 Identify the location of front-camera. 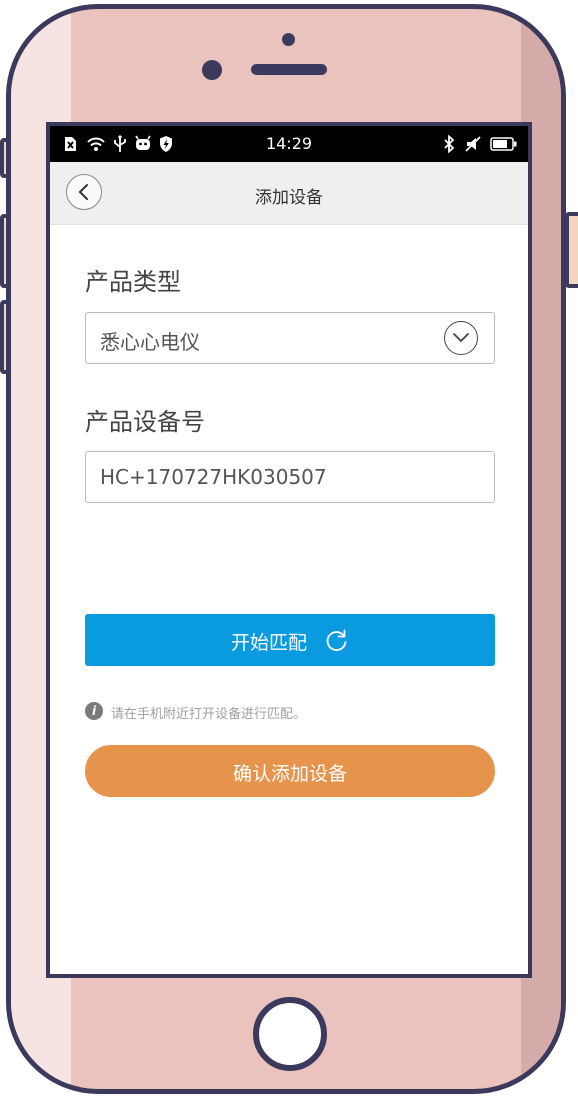
(212, 70).